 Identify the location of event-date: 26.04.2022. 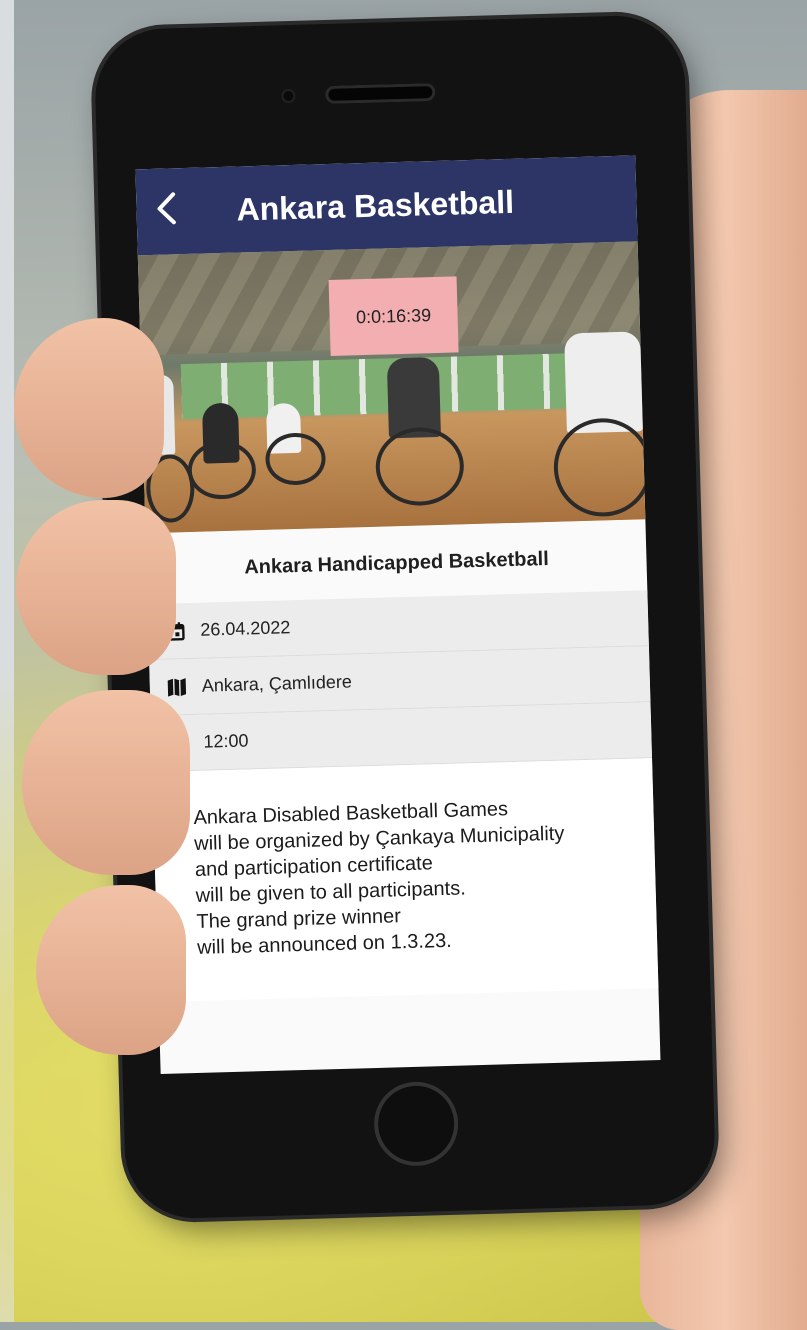
(245, 629).